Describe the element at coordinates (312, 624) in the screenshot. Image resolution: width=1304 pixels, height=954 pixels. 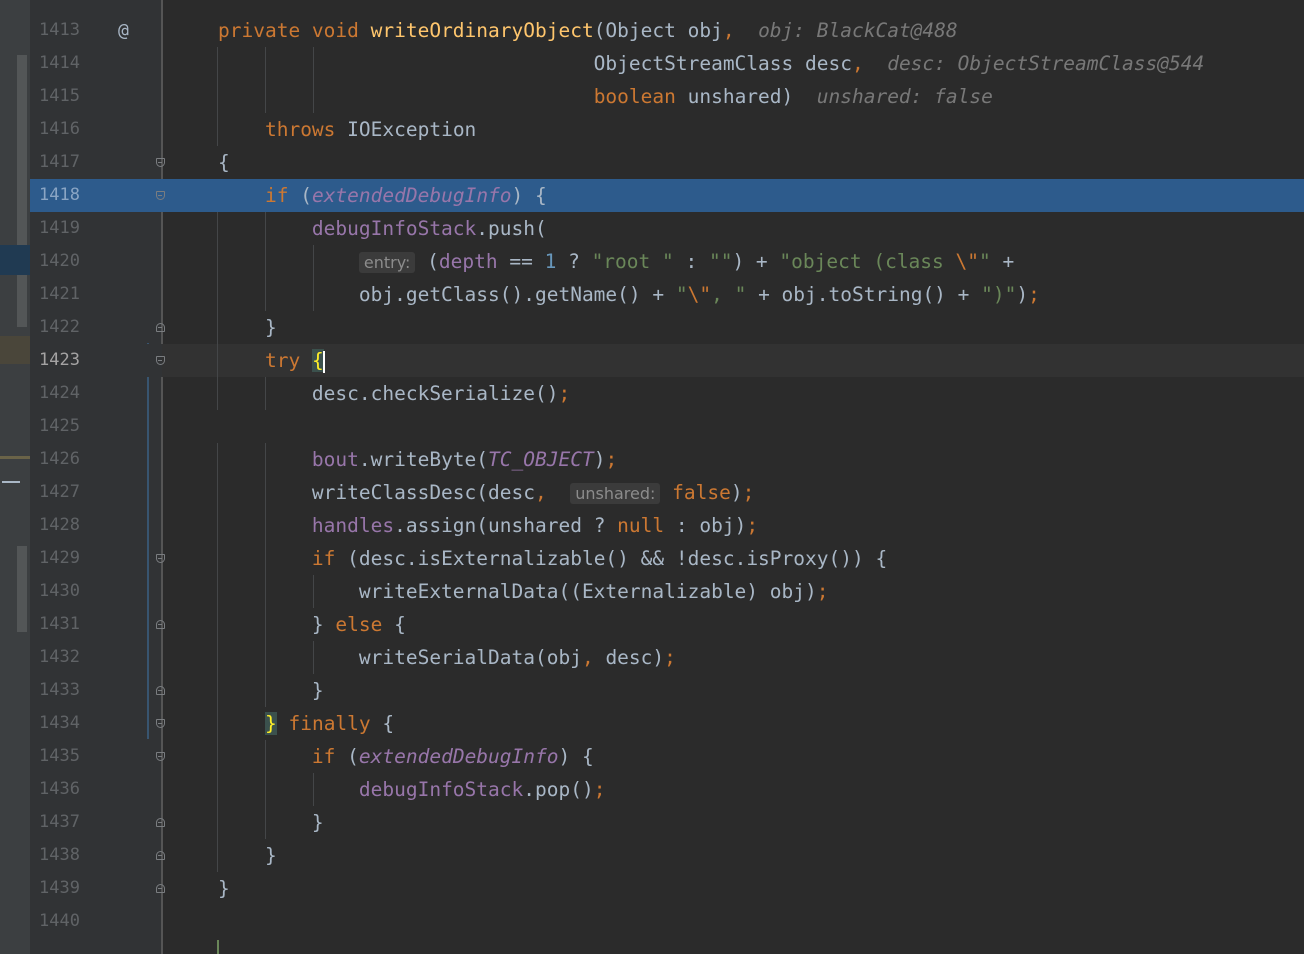
I see `code-content: } else {` at that location.